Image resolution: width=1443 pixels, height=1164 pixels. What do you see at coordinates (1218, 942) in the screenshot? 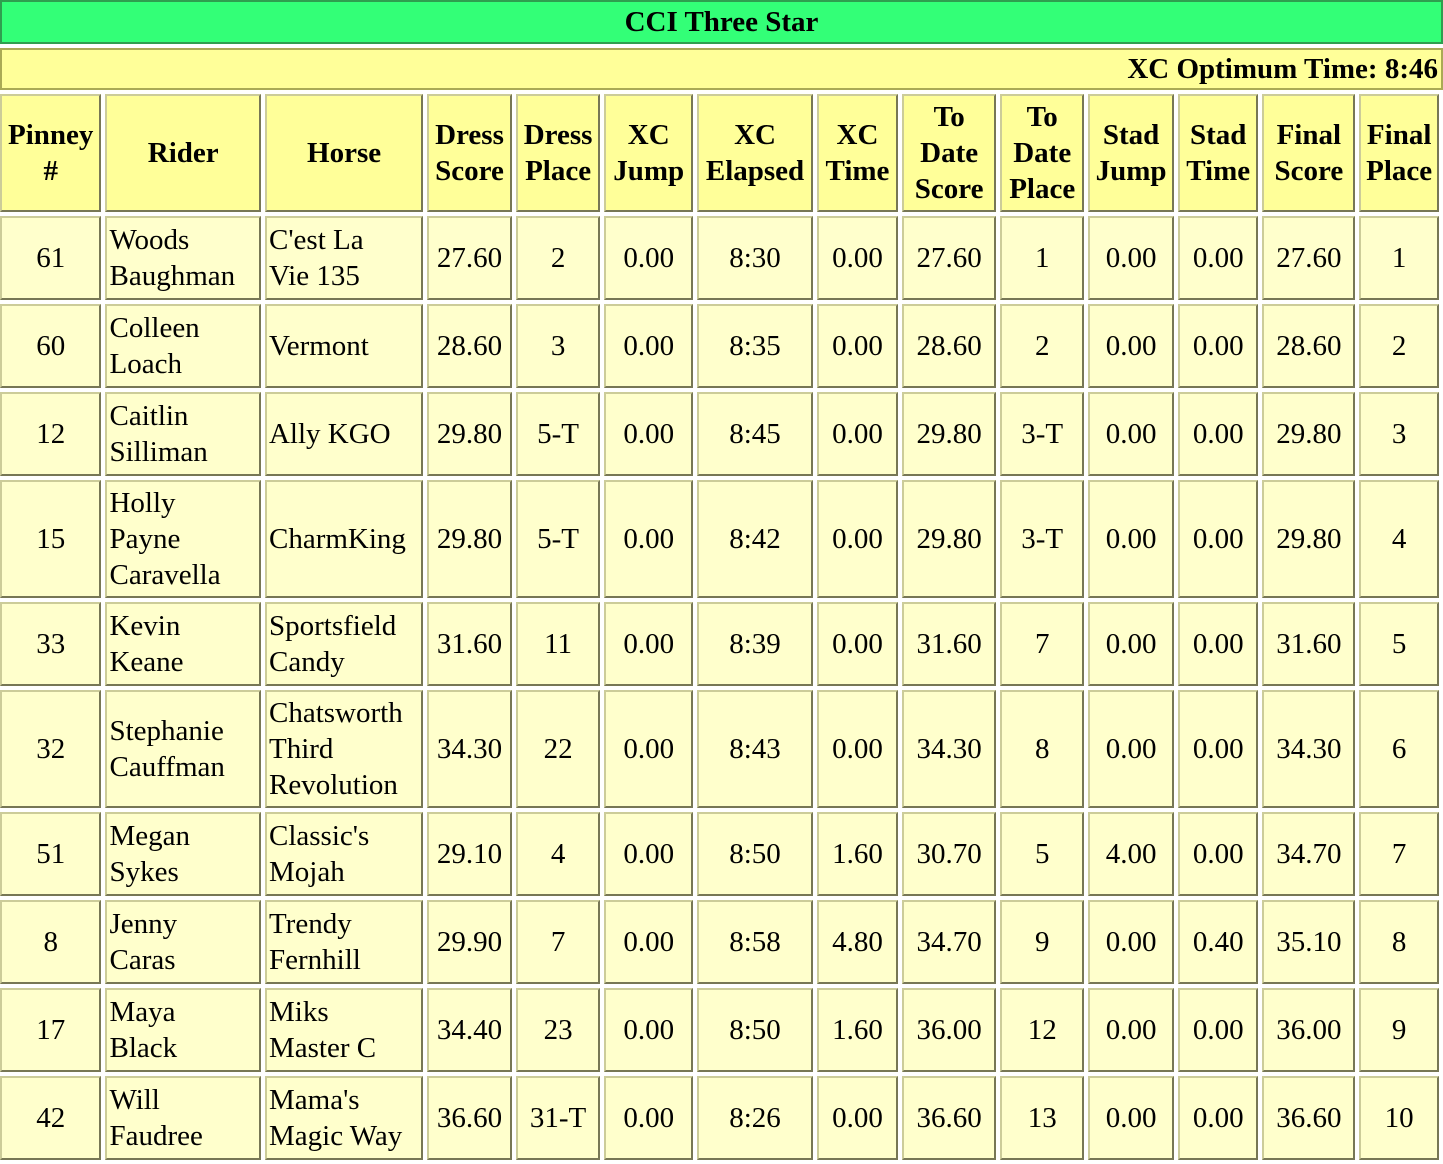
I see `cell-value: 0.40` at bounding box center [1218, 942].